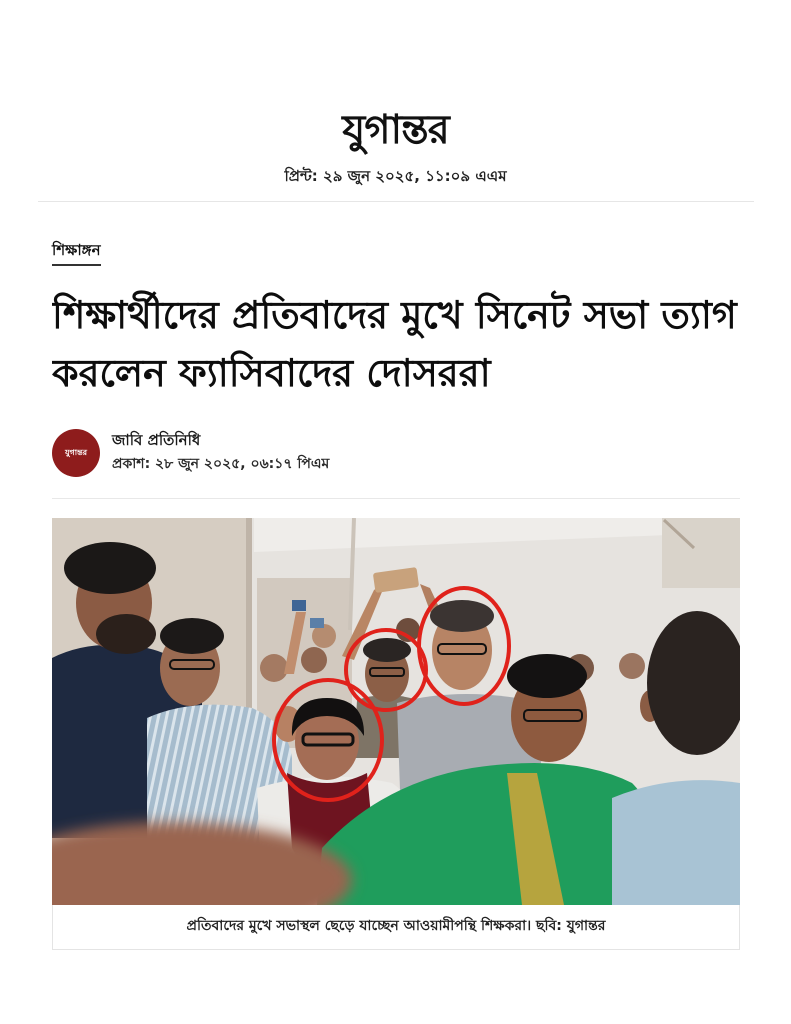 This screenshot has height=1024, width=791. What do you see at coordinates (110, 568) in the screenshot?
I see `photo-person-left-hair` at bounding box center [110, 568].